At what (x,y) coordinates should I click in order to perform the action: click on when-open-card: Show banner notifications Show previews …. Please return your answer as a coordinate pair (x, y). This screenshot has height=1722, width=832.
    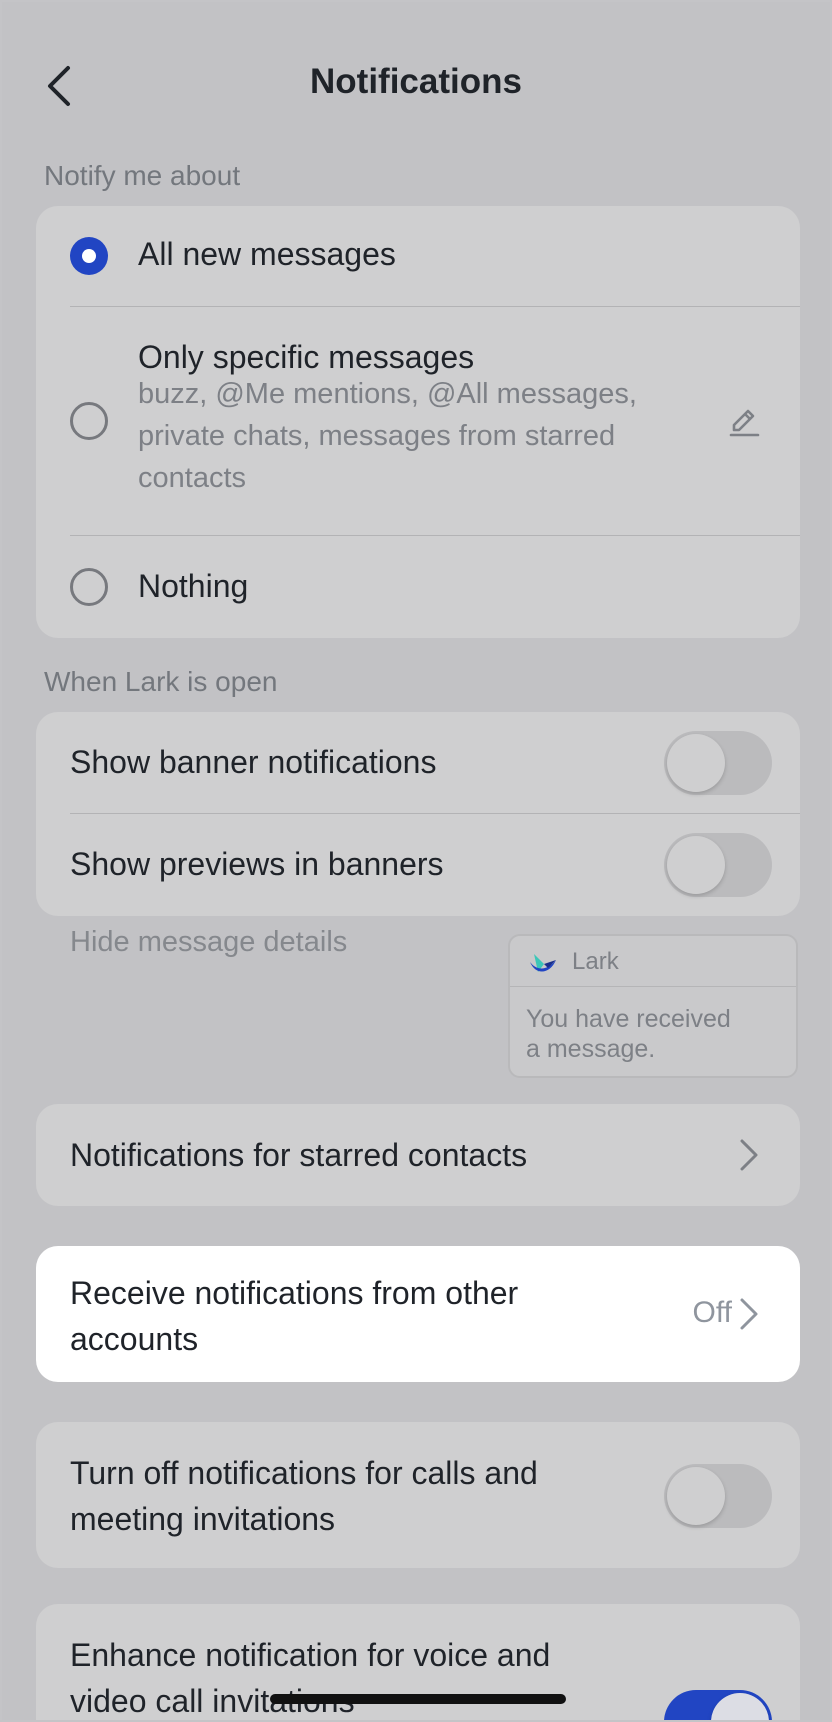
    Looking at the image, I should click on (418, 814).